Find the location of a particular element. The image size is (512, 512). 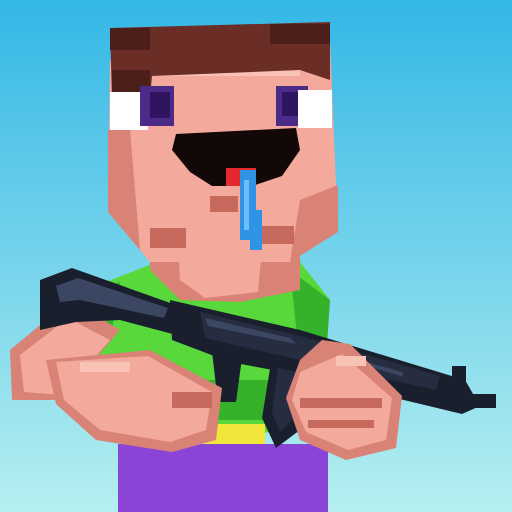

left-eye is located at coordinates (142, 108).